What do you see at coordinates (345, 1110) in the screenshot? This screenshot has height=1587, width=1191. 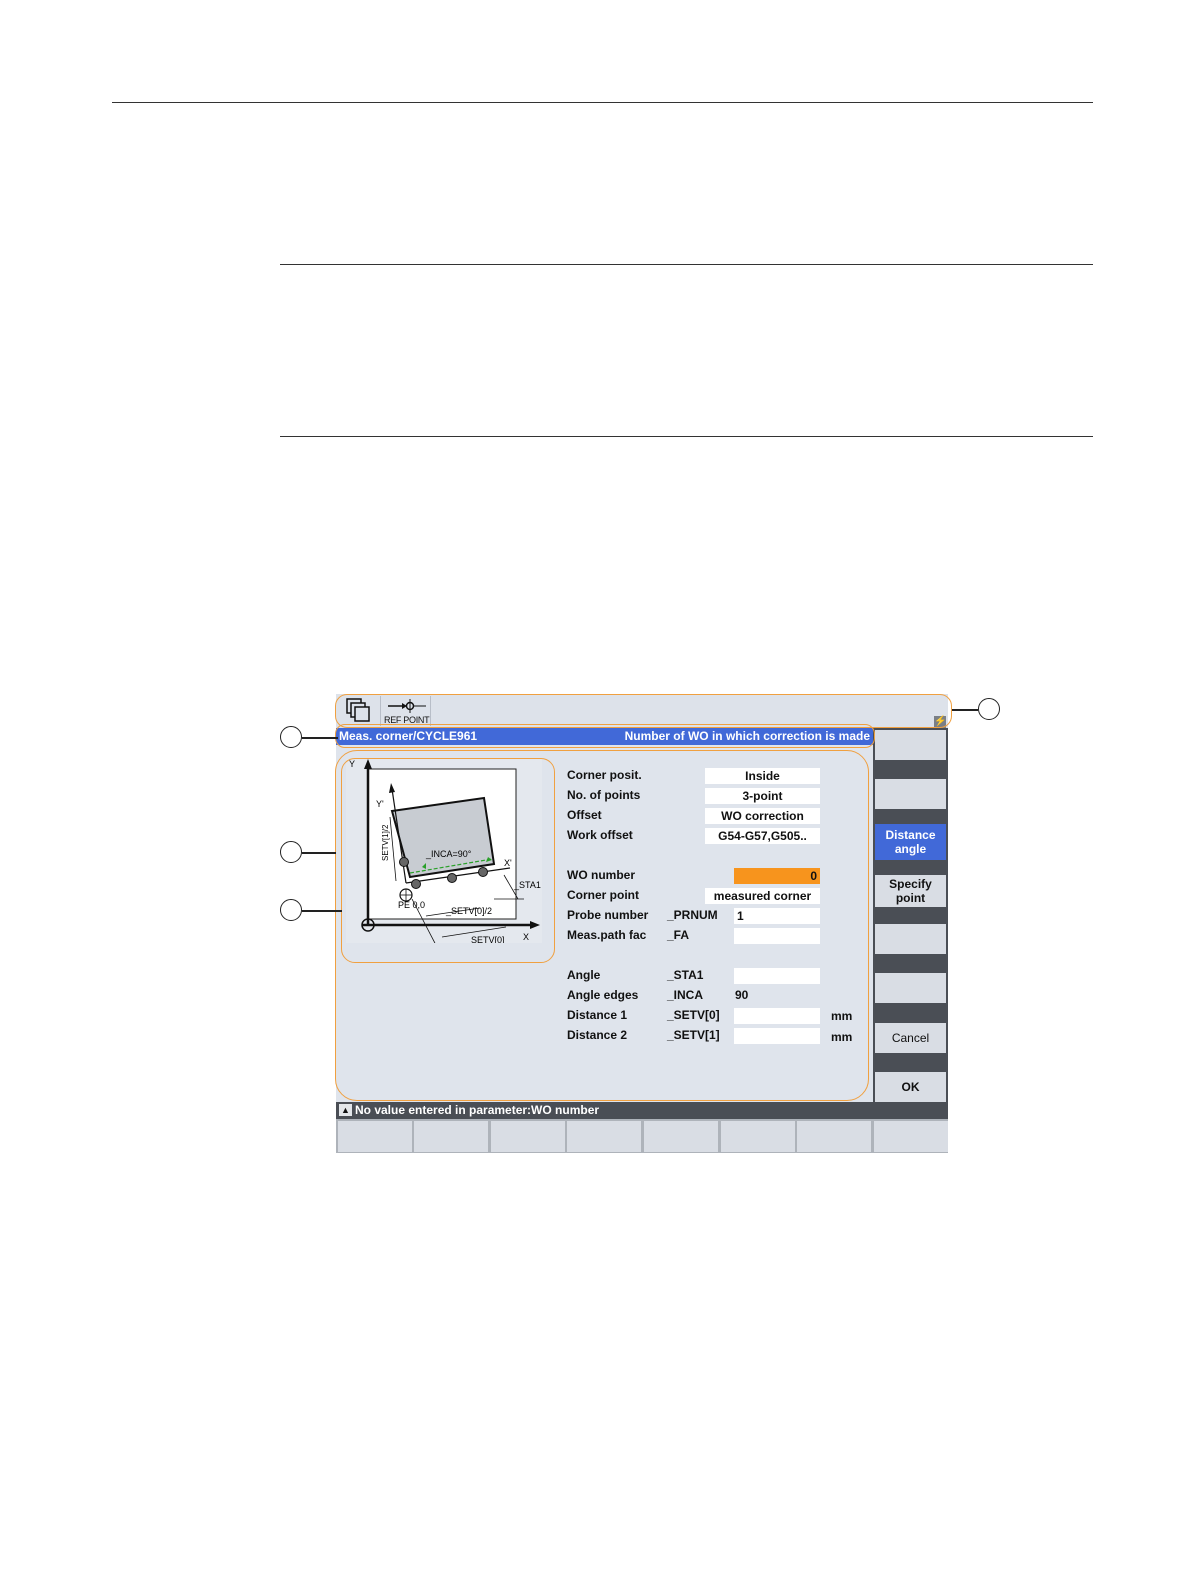 I see `expand-up-icon: ▲` at bounding box center [345, 1110].